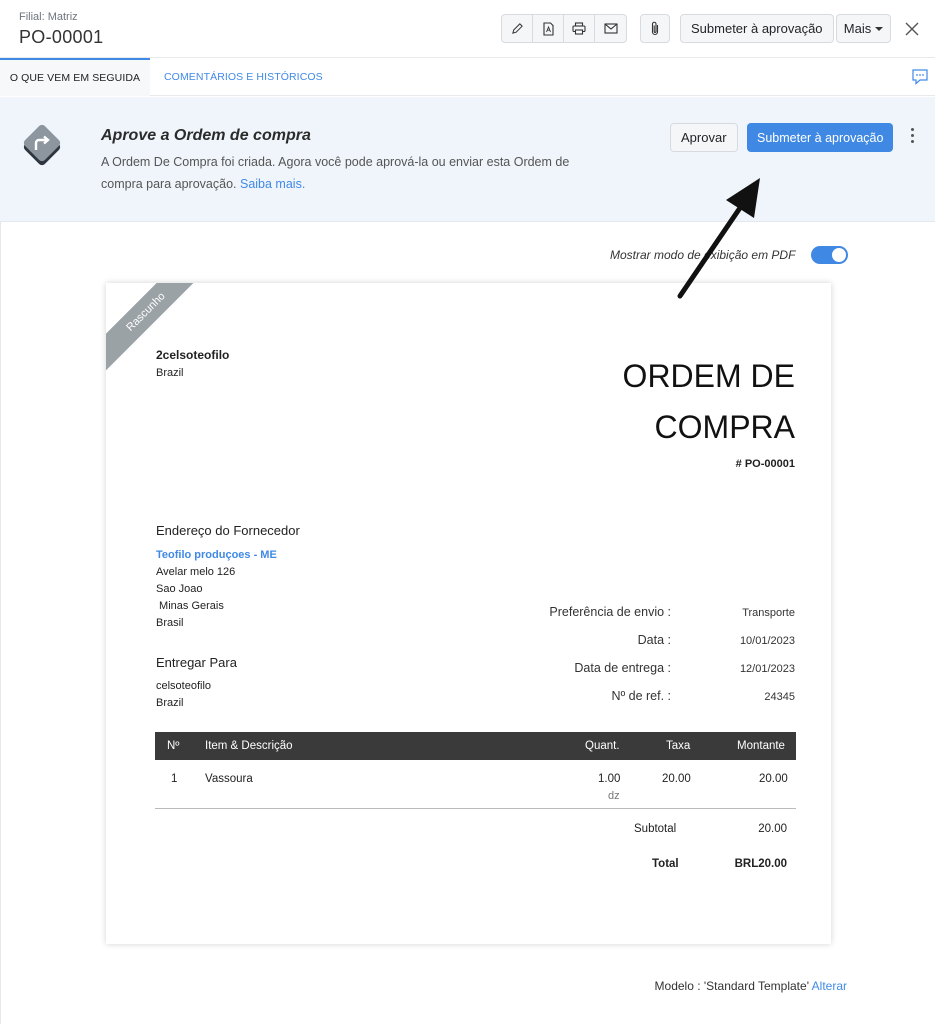 The image size is (935, 1024). Describe the element at coordinates (654, 640) in the screenshot. I see `date-label: Data :` at that location.